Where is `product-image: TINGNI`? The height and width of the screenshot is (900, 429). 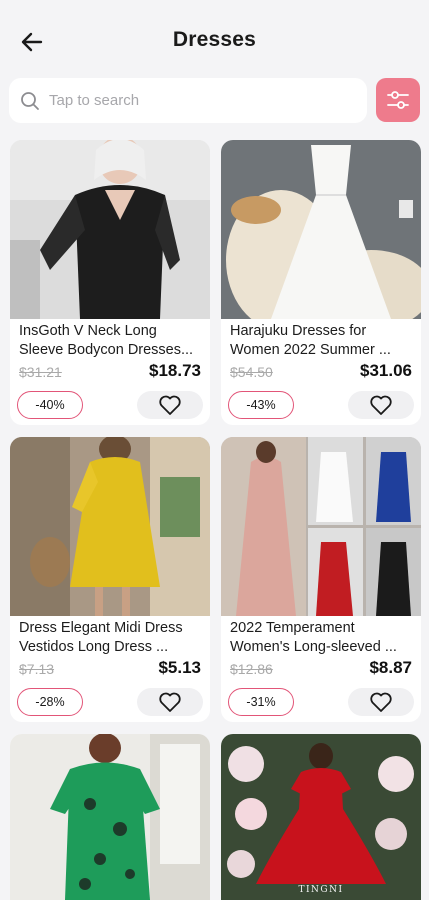
product-image: TINGNI is located at coordinates (321, 817).